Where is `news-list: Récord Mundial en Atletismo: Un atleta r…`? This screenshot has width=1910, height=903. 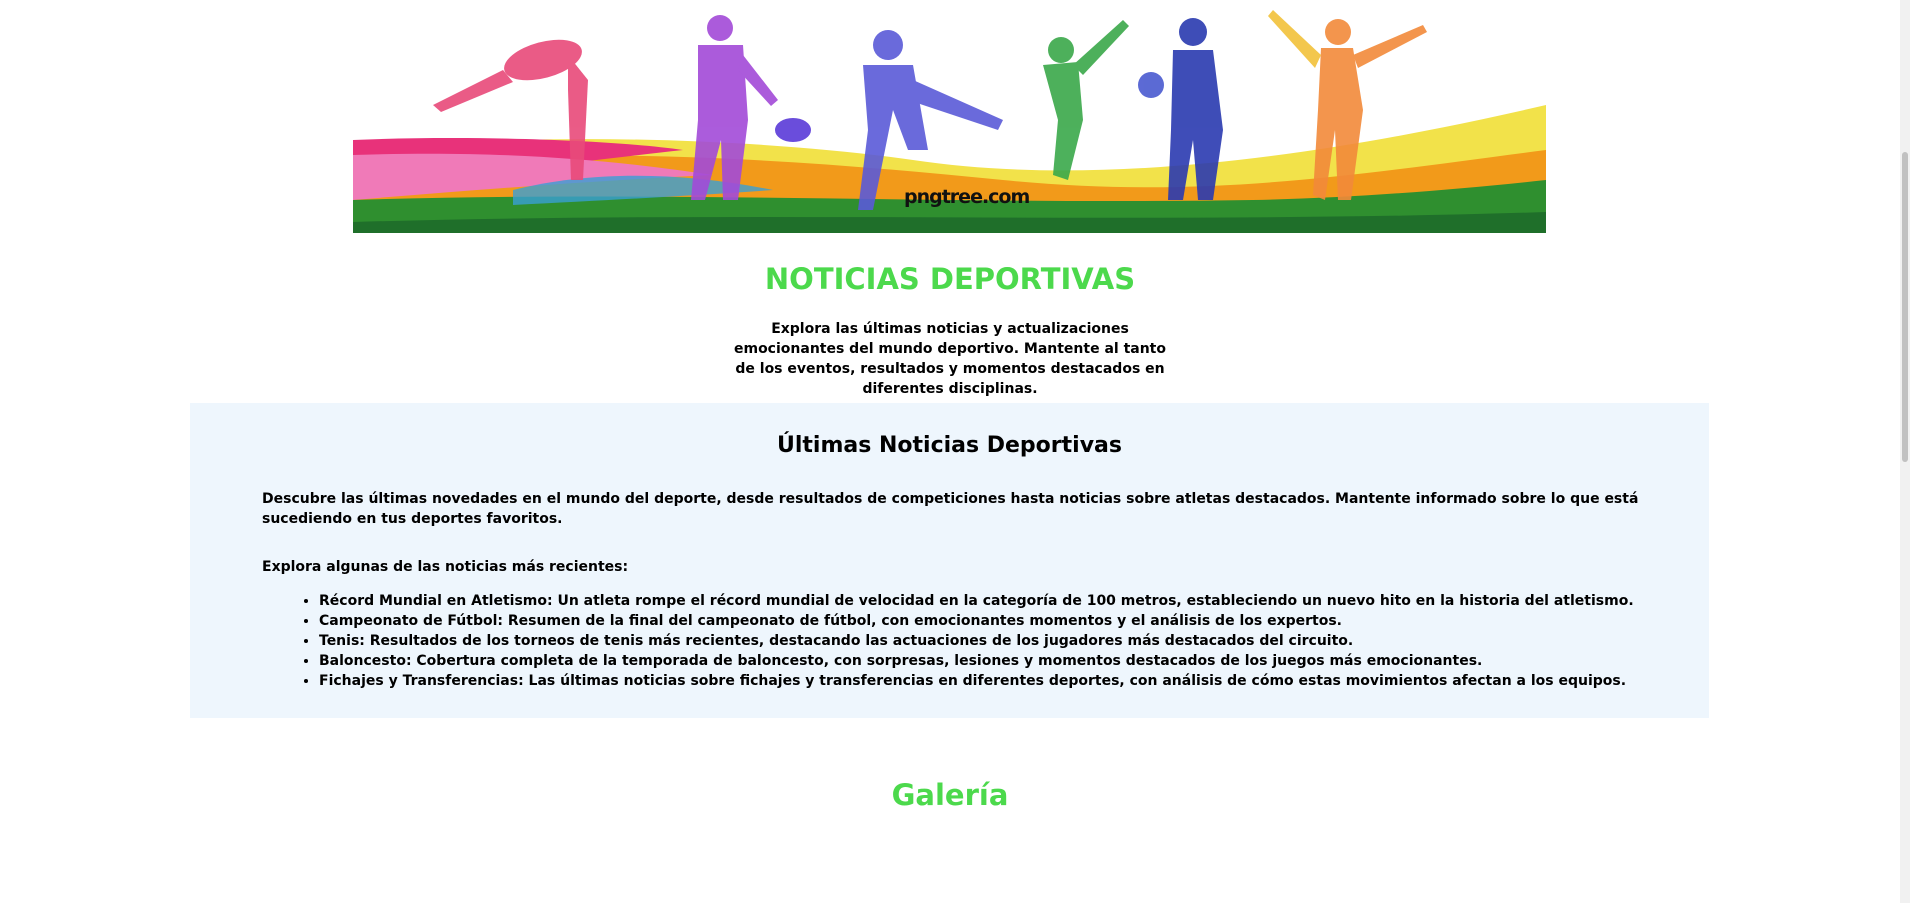 news-list: Récord Mundial en Atletismo: Un atleta r… is located at coordinates (948, 641).